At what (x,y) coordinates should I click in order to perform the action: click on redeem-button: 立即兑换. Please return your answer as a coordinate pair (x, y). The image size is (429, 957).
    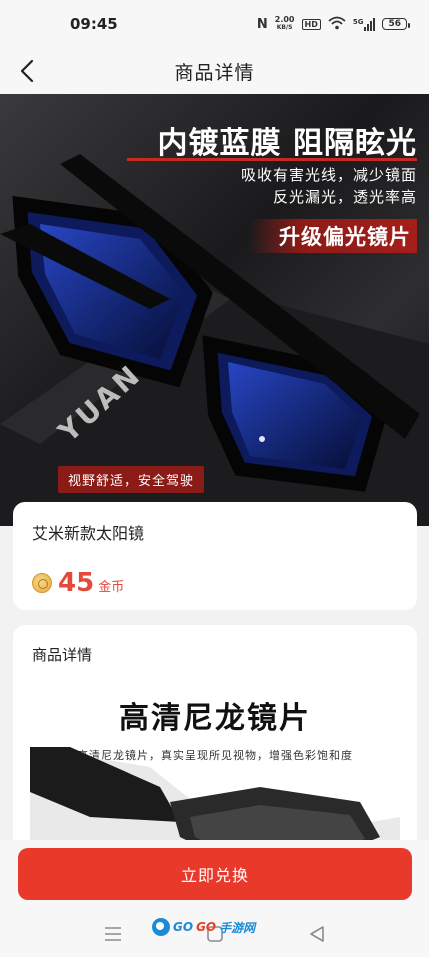
    Looking at the image, I should click on (215, 874).